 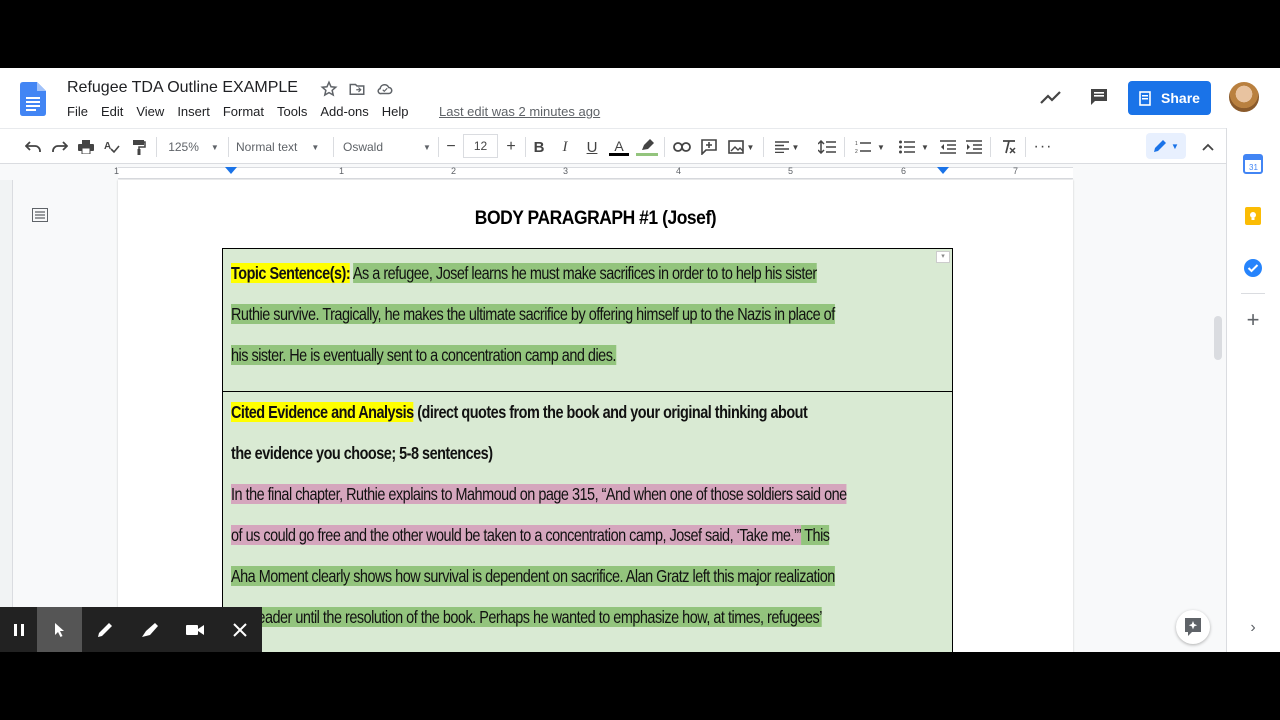 What do you see at coordinates (741, 147) in the screenshot?
I see `insert-image-icon: ▼` at bounding box center [741, 147].